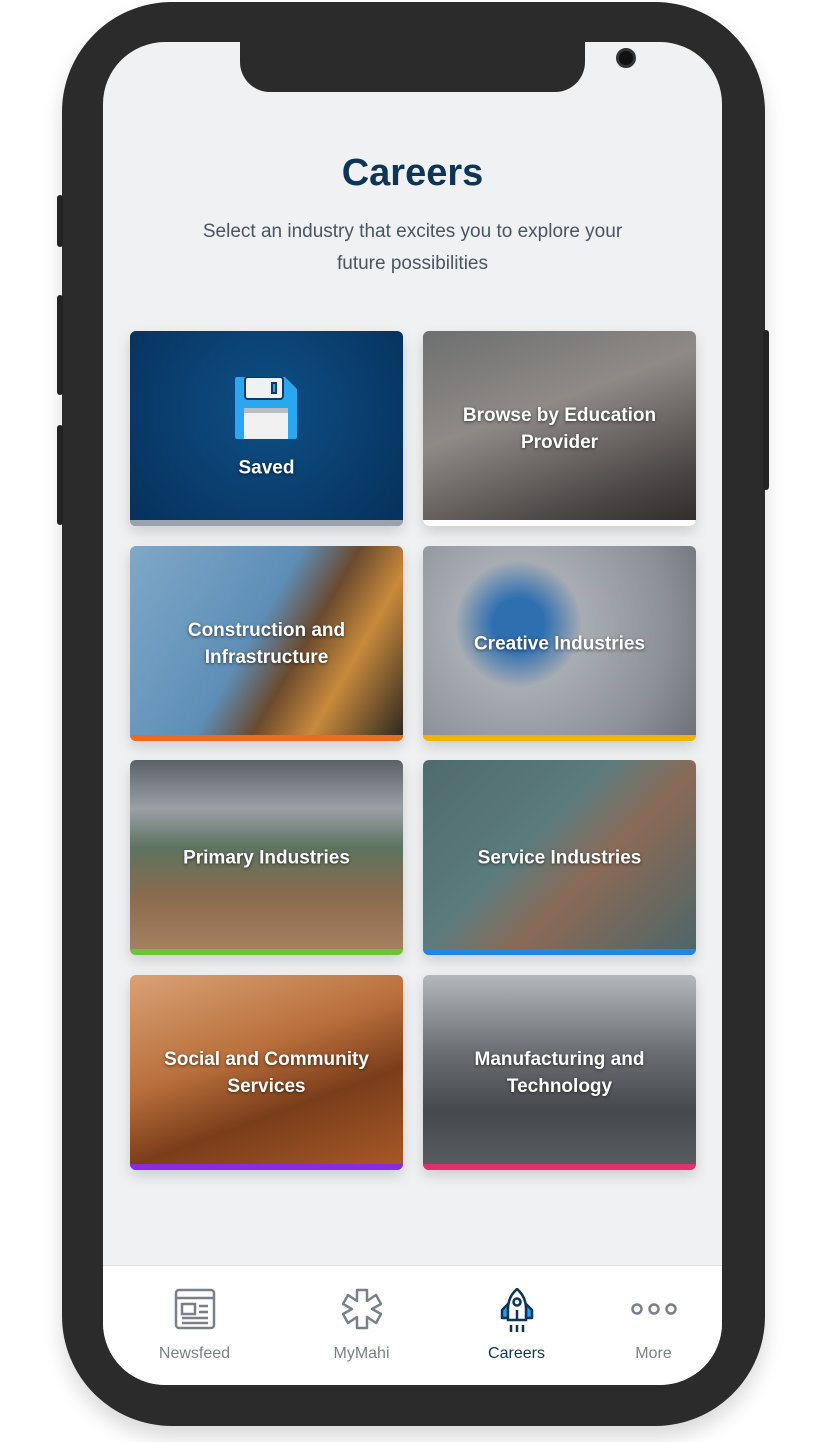  What do you see at coordinates (194, 1309) in the screenshot?
I see `newspaper-icon` at bounding box center [194, 1309].